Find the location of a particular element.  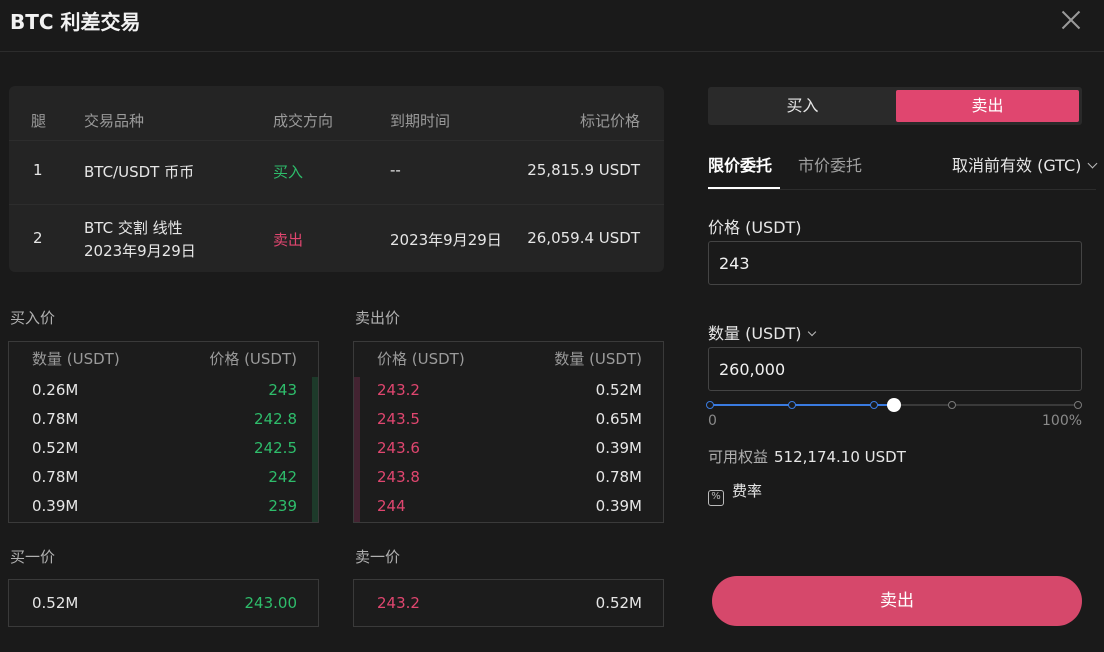

col-header-instrument: 交易品种 is located at coordinates (114, 121).